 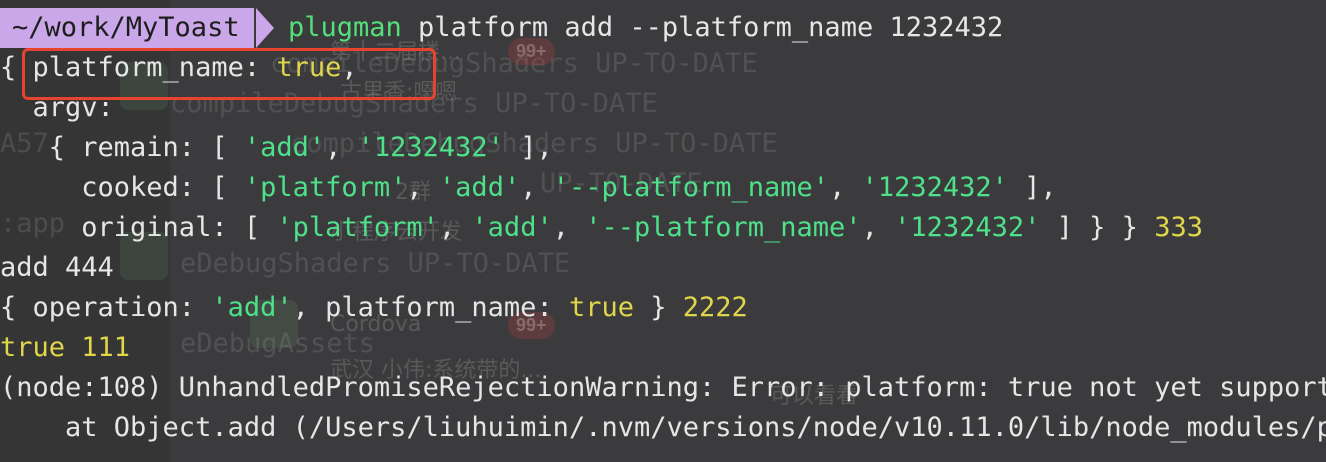 What do you see at coordinates (65, 347) in the screenshot?
I see `output-line-8: true 111` at bounding box center [65, 347].